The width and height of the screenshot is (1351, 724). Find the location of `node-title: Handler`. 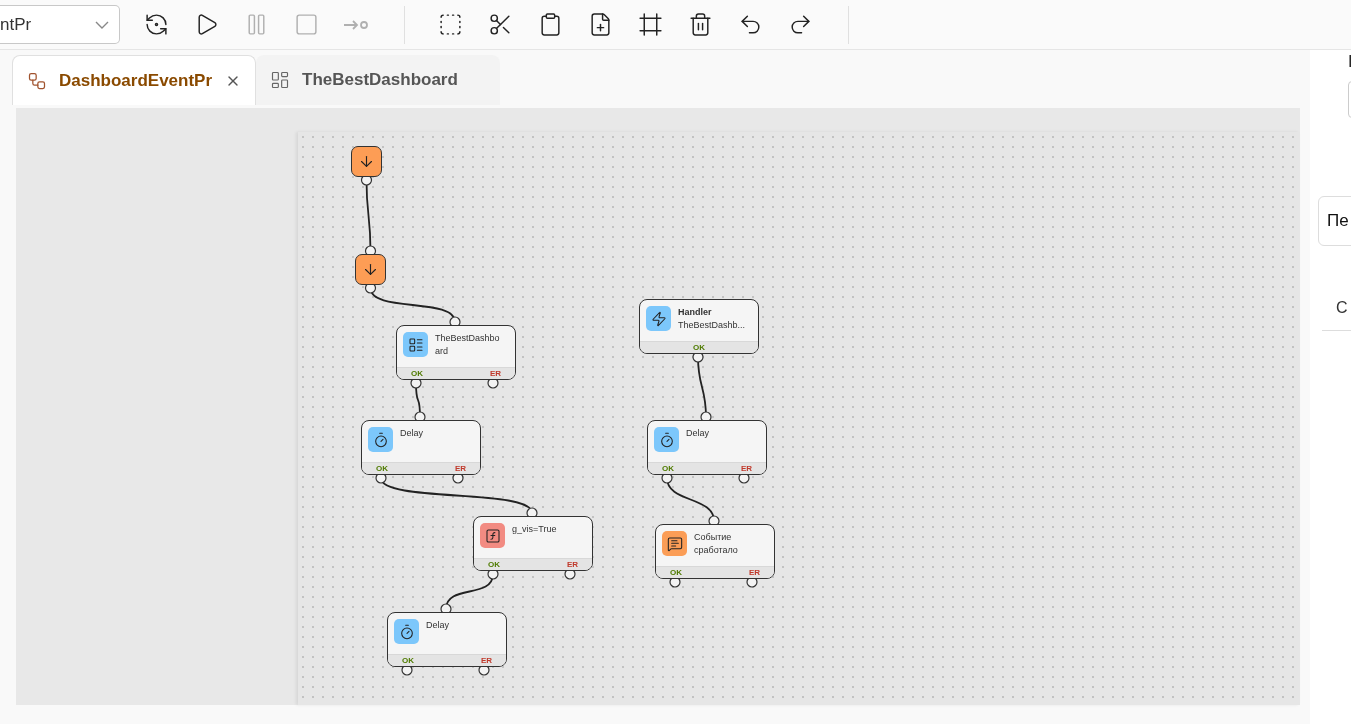

node-title: Handler is located at coordinates (695, 312).